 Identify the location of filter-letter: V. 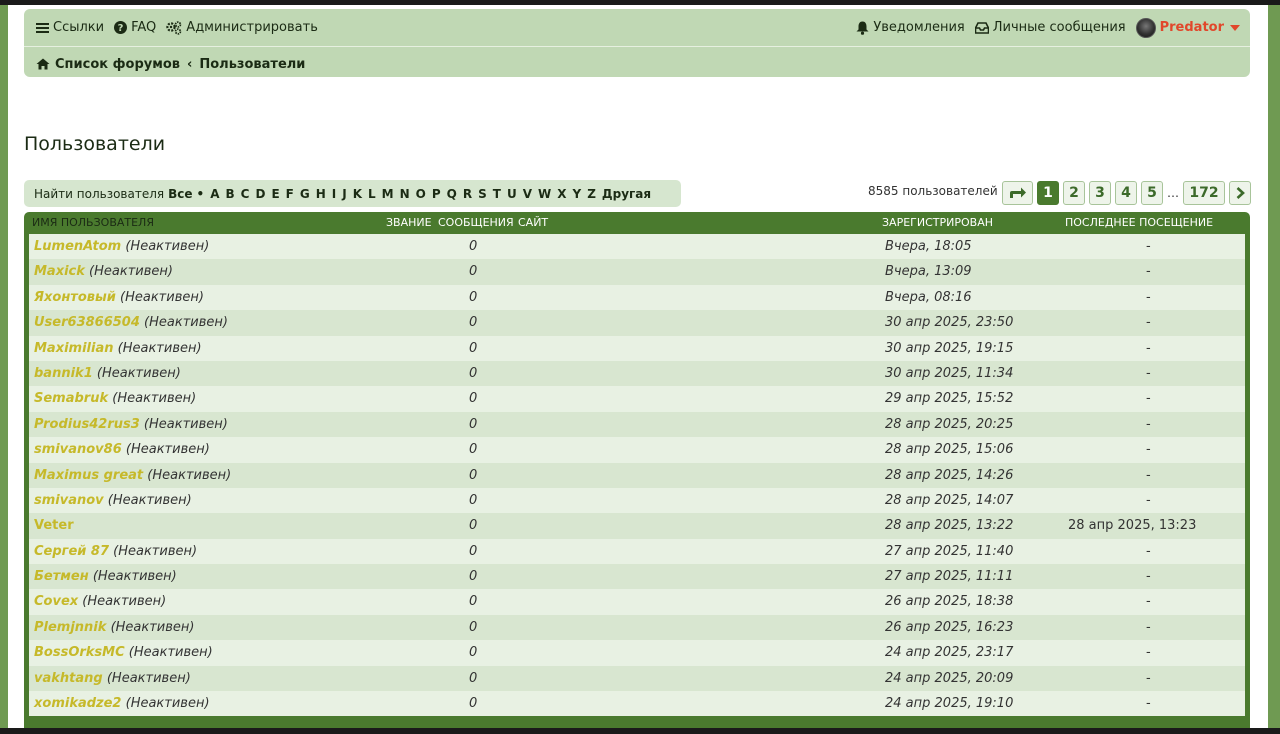
(527, 194).